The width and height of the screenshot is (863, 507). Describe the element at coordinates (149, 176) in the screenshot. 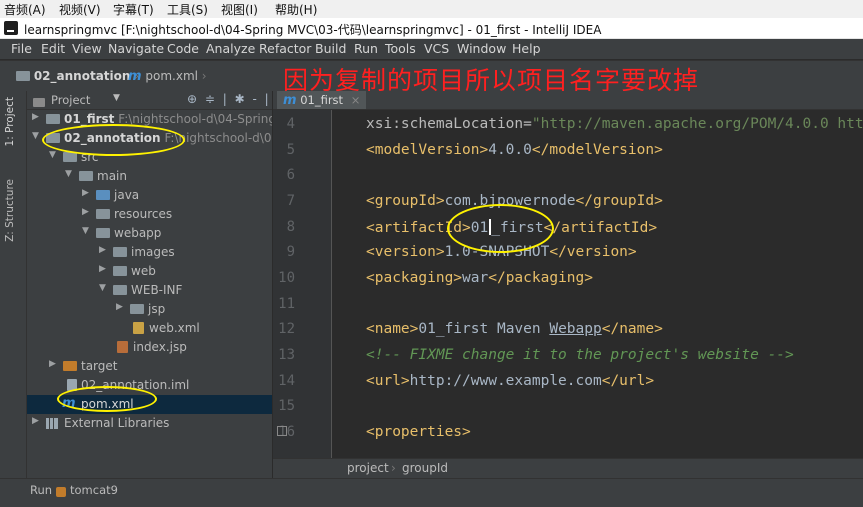

I see `tree-item-main: ▼ main` at that location.